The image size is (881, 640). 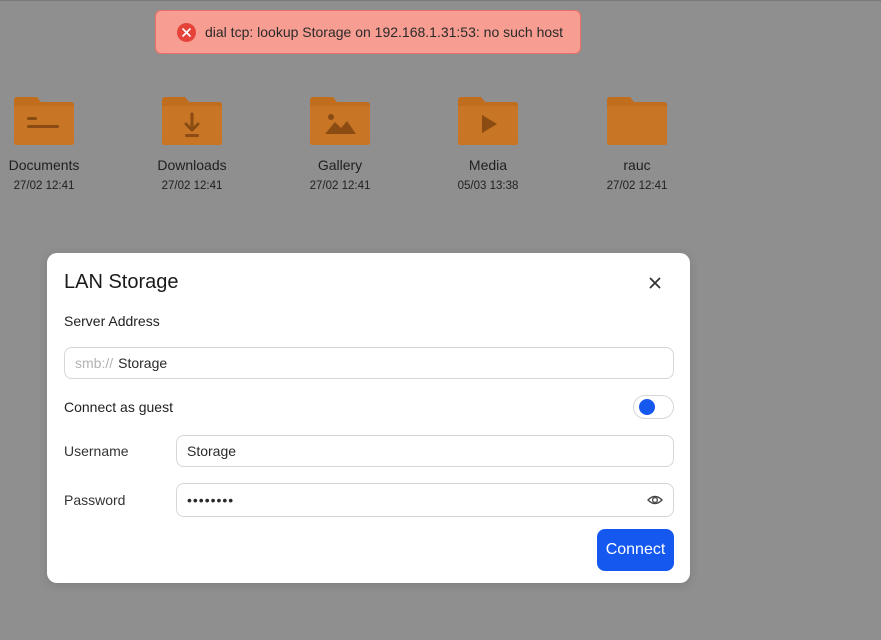 I want to click on folder-name: Downloads, so click(x=192, y=165).